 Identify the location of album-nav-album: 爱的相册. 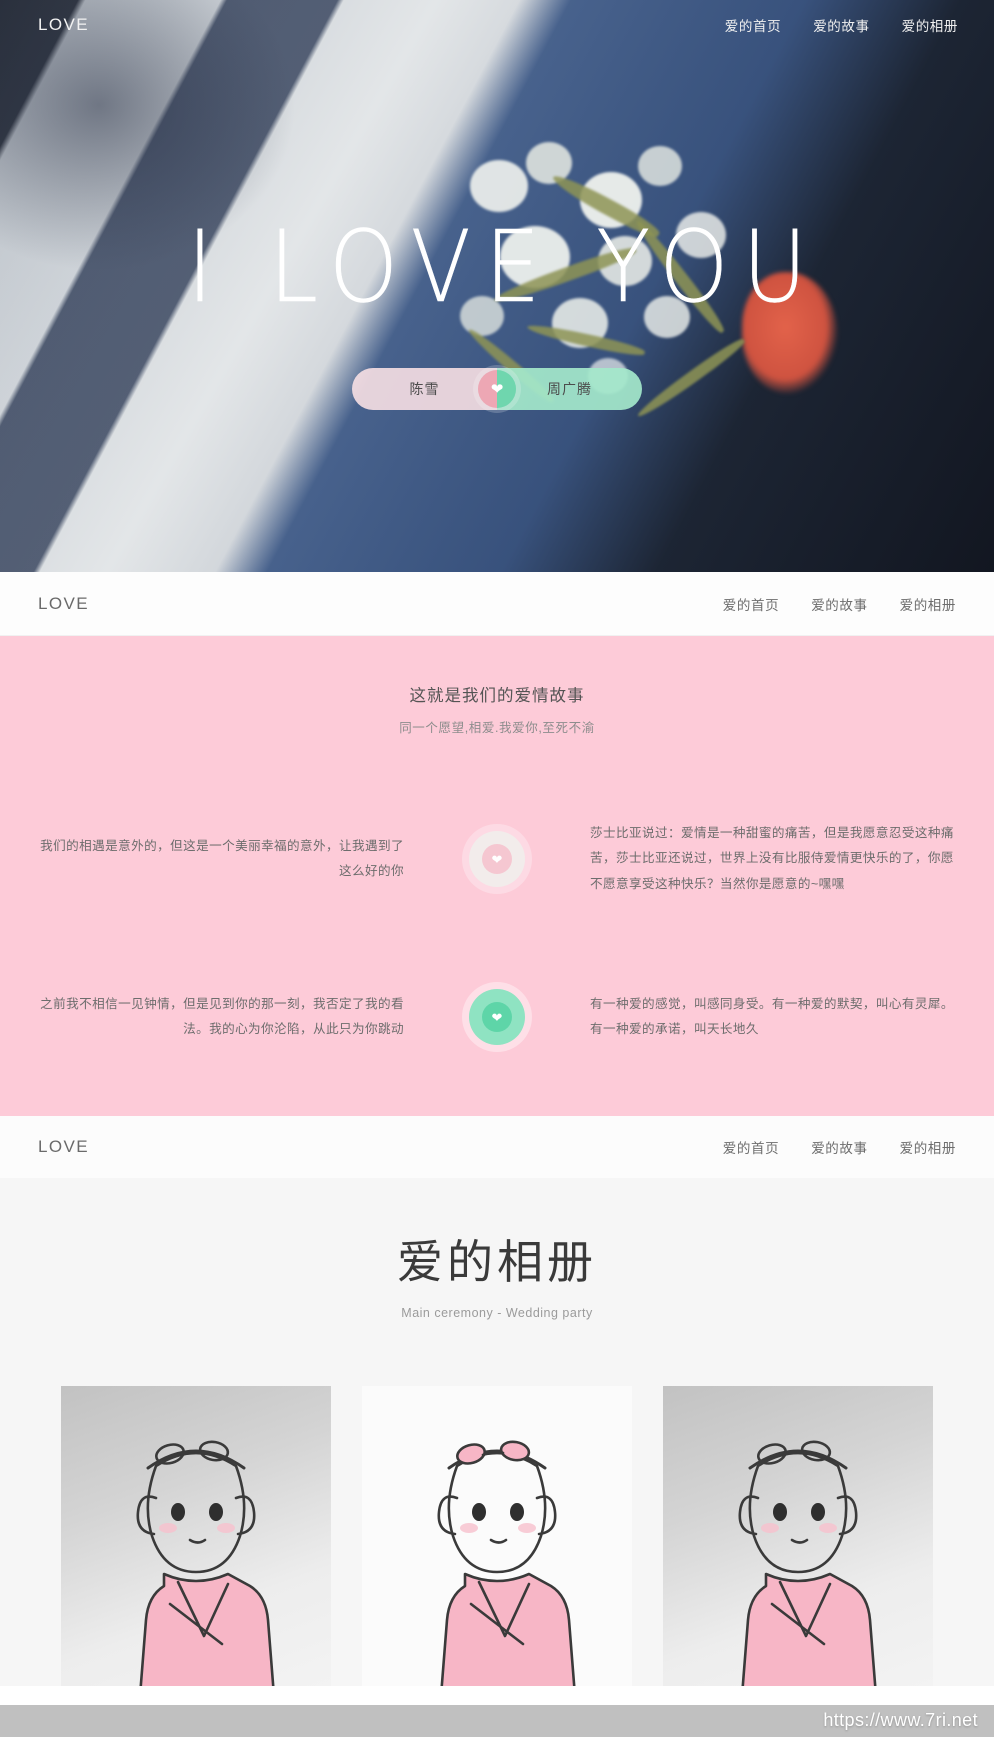
(928, 1147).